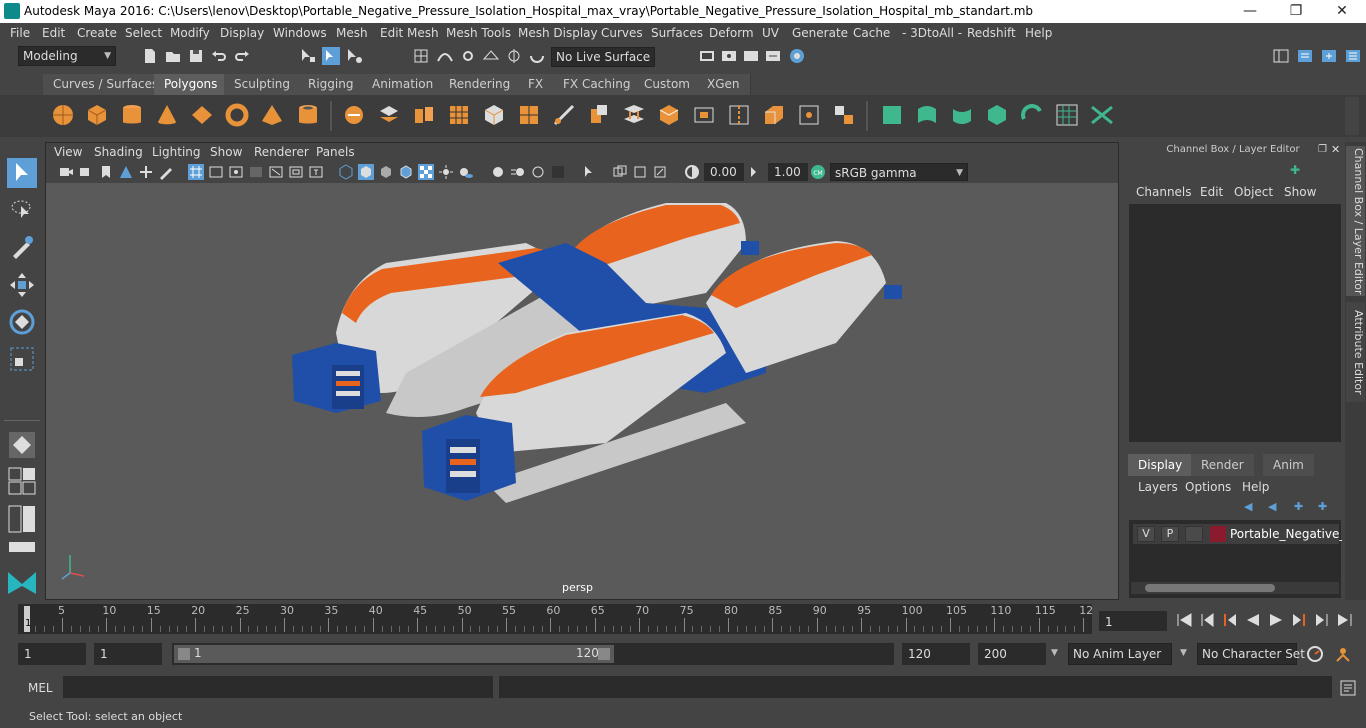 The width and height of the screenshot is (1366, 728). What do you see at coordinates (620, 172) in the screenshot?
I see `xray-icon` at bounding box center [620, 172].